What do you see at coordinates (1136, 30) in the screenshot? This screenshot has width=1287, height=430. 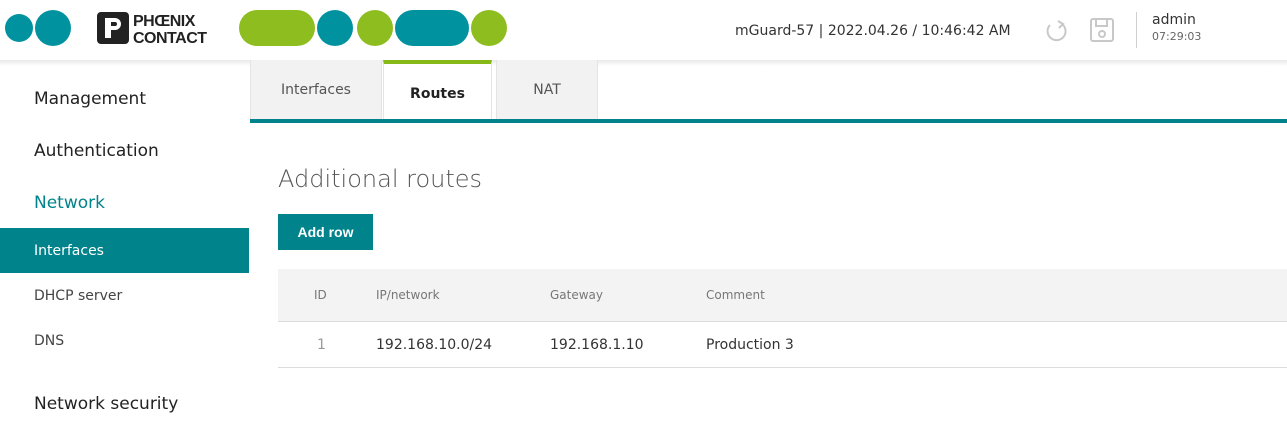 I see `header-divider` at bounding box center [1136, 30].